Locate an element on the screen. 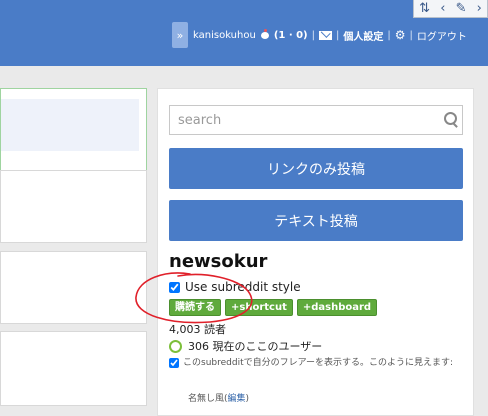  search-input is located at coordinates (305, 120).